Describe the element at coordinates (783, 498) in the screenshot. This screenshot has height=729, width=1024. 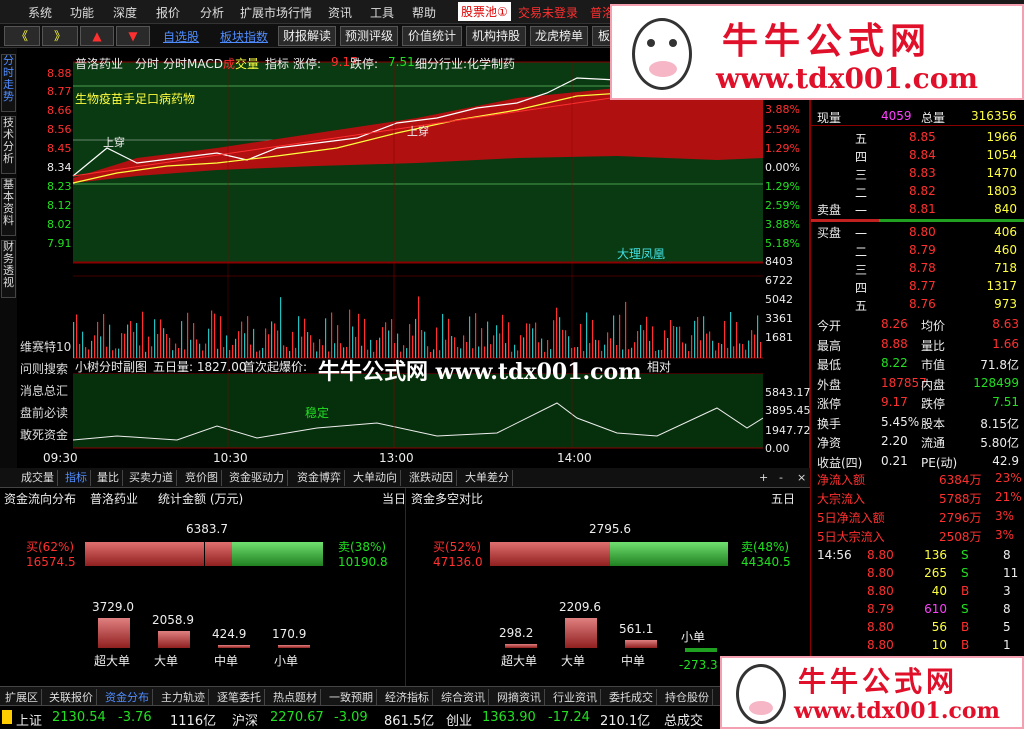
I see `right-period: 五日` at that location.